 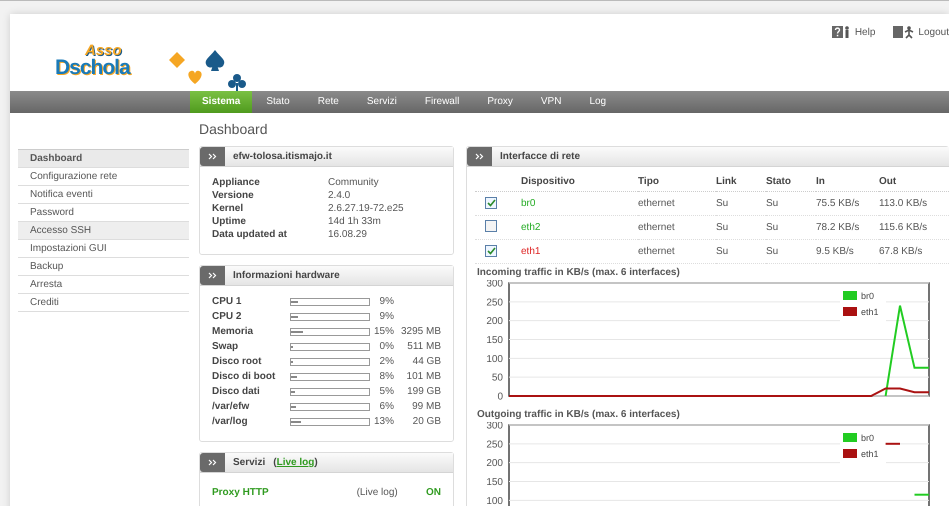 What do you see at coordinates (286, 275) in the screenshot?
I see `panel-title: Informazioni hardware` at bounding box center [286, 275].